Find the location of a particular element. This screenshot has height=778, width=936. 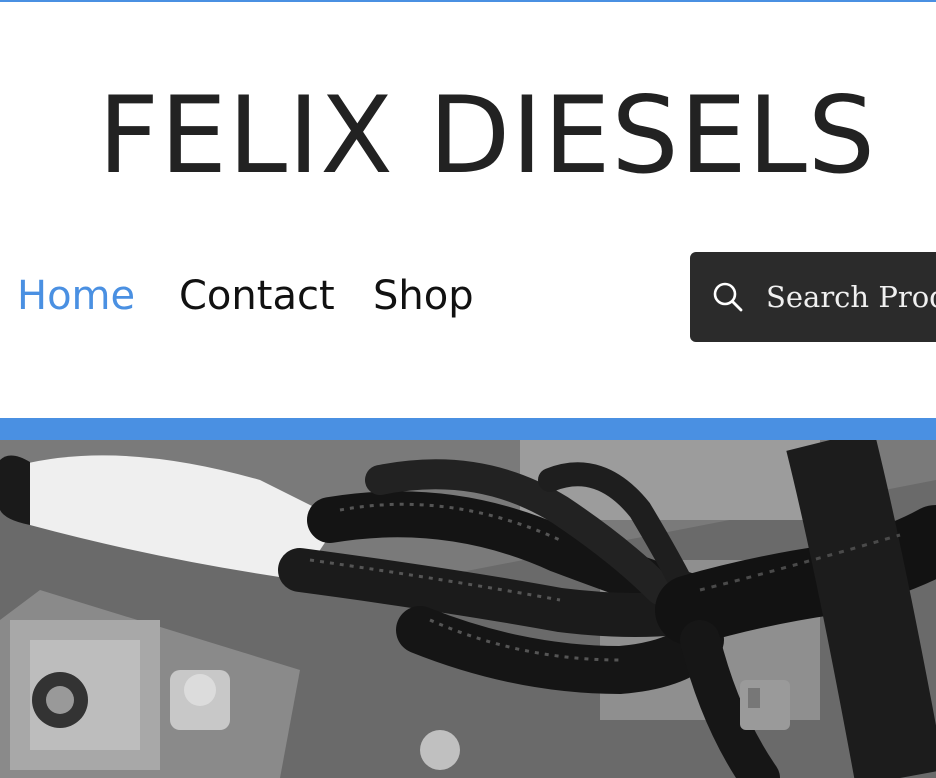

search-input is located at coordinates (851, 297).